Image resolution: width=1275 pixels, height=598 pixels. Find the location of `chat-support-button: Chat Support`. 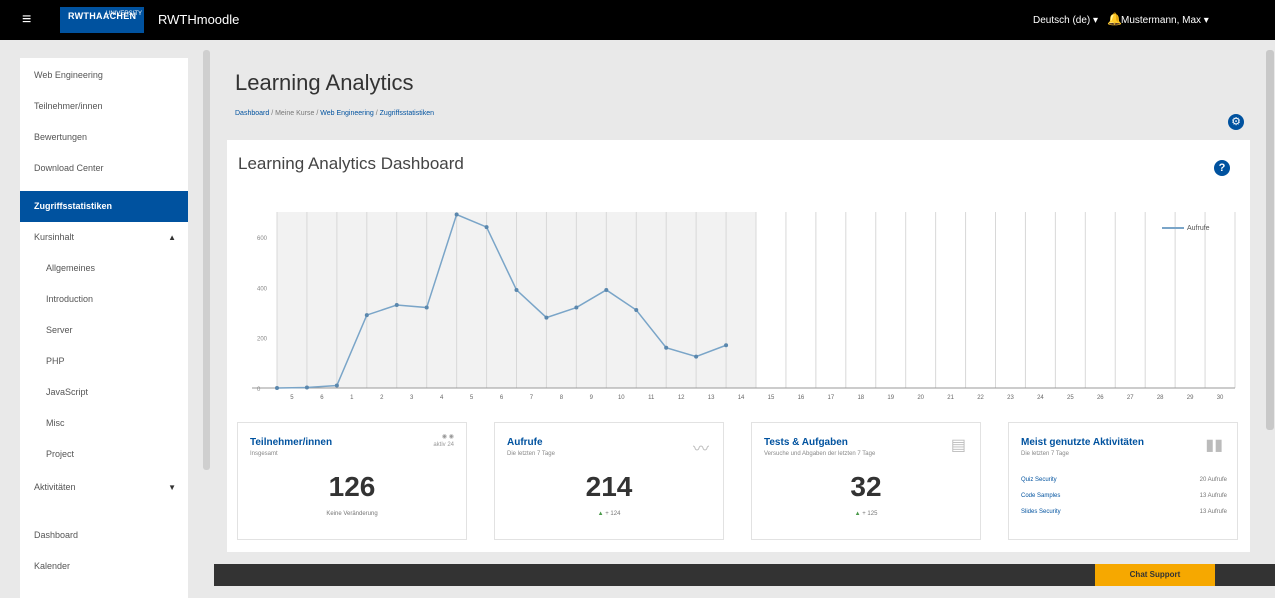

chat-support-button: Chat Support is located at coordinates (1155, 575).